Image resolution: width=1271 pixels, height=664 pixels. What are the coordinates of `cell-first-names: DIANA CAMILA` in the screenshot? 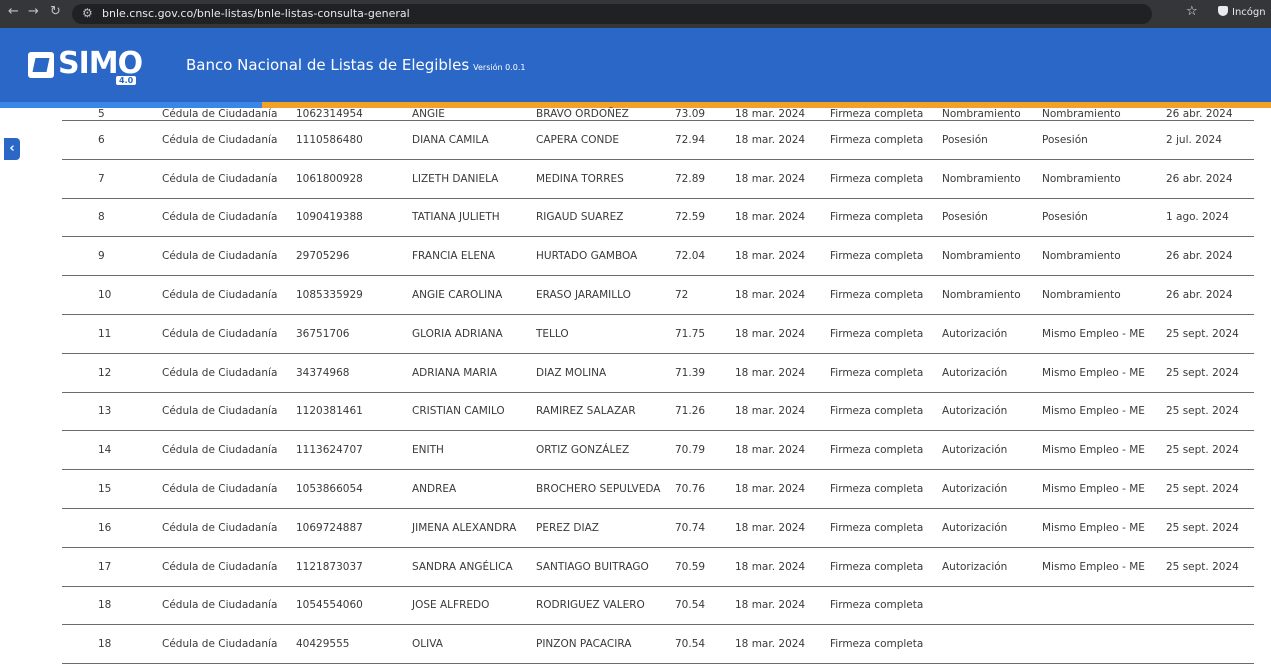 It's located at (450, 139).